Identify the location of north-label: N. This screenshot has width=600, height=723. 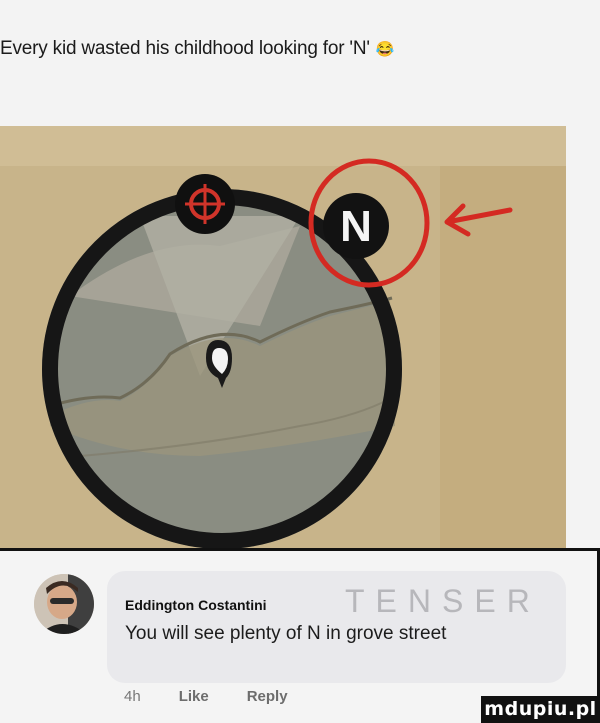
(356, 226).